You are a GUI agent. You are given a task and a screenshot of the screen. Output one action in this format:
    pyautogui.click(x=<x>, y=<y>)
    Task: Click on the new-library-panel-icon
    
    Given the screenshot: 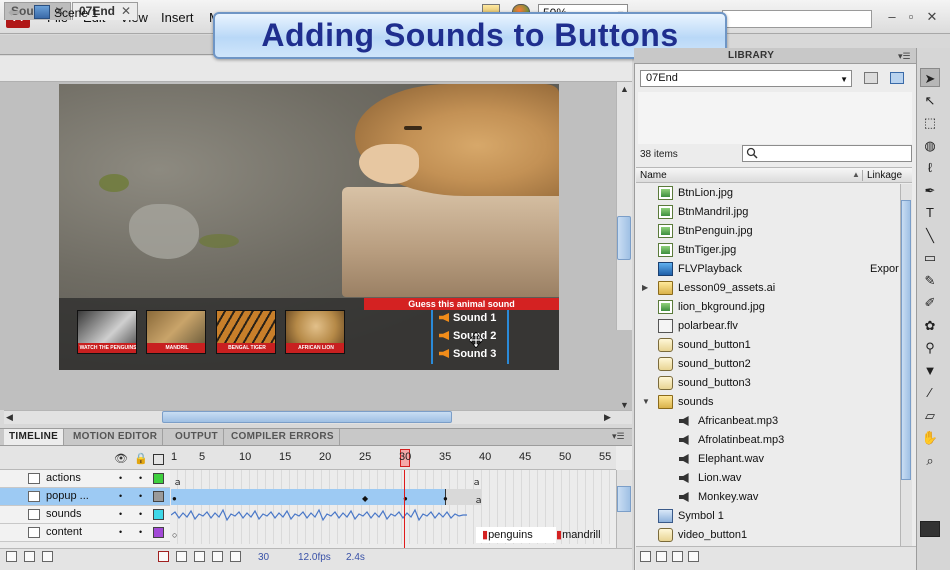 What is the action you would take?
    pyautogui.click(x=897, y=78)
    